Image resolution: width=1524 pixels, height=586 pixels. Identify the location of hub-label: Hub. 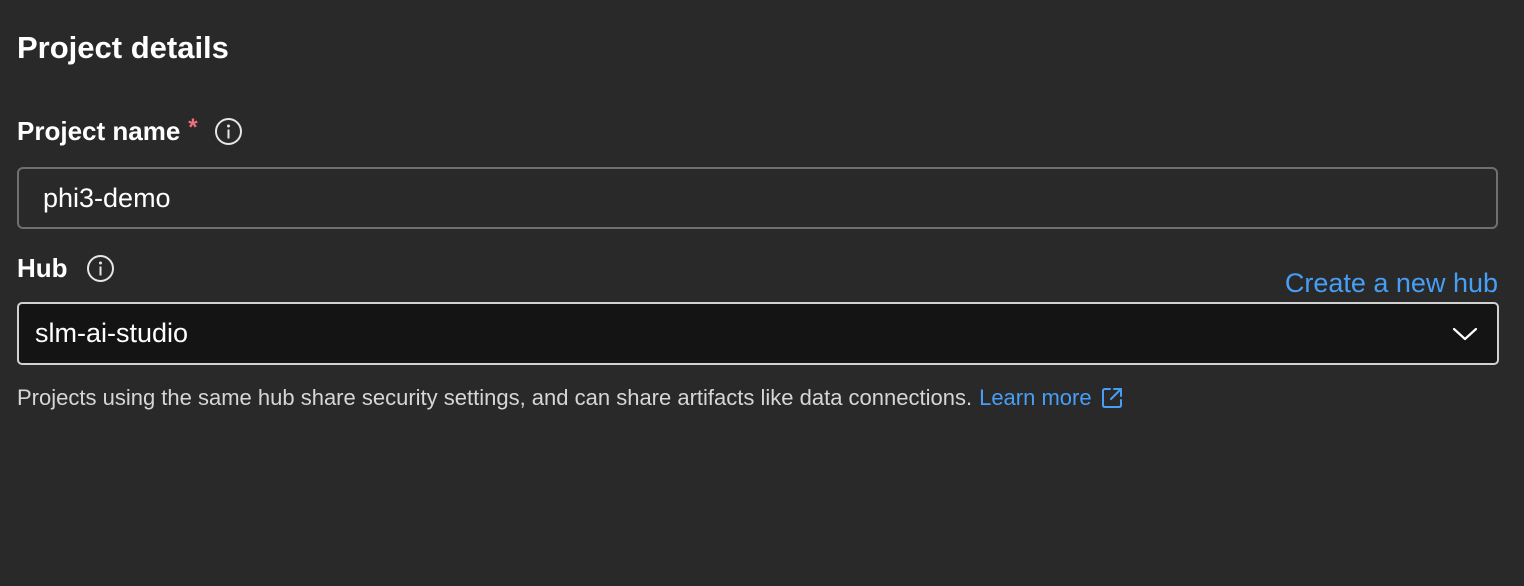
(42, 268).